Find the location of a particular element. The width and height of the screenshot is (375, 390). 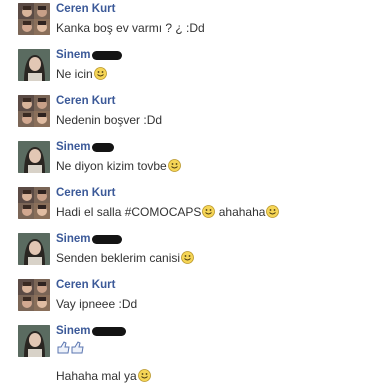

message-text: Vay ipneee :Dd is located at coordinates (97, 304).